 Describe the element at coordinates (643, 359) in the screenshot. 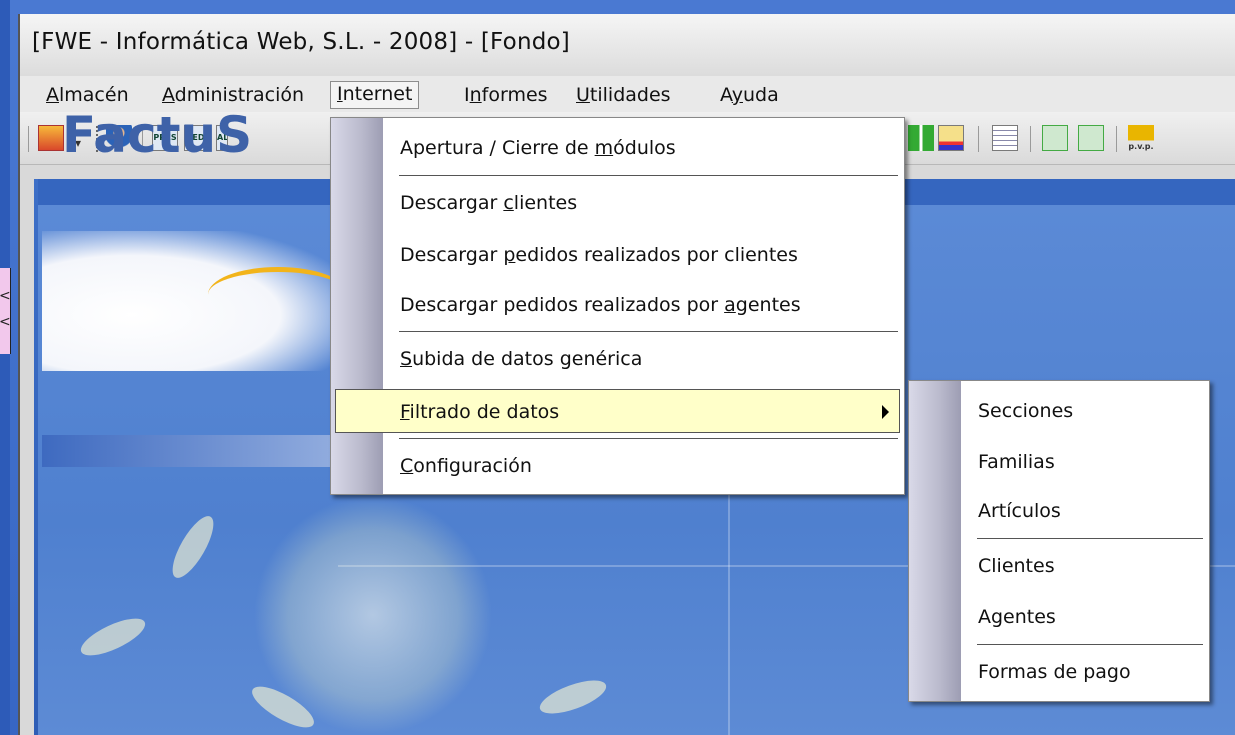

I see `menu-subida-datos-generica: Subida de datos genérica` at that location.